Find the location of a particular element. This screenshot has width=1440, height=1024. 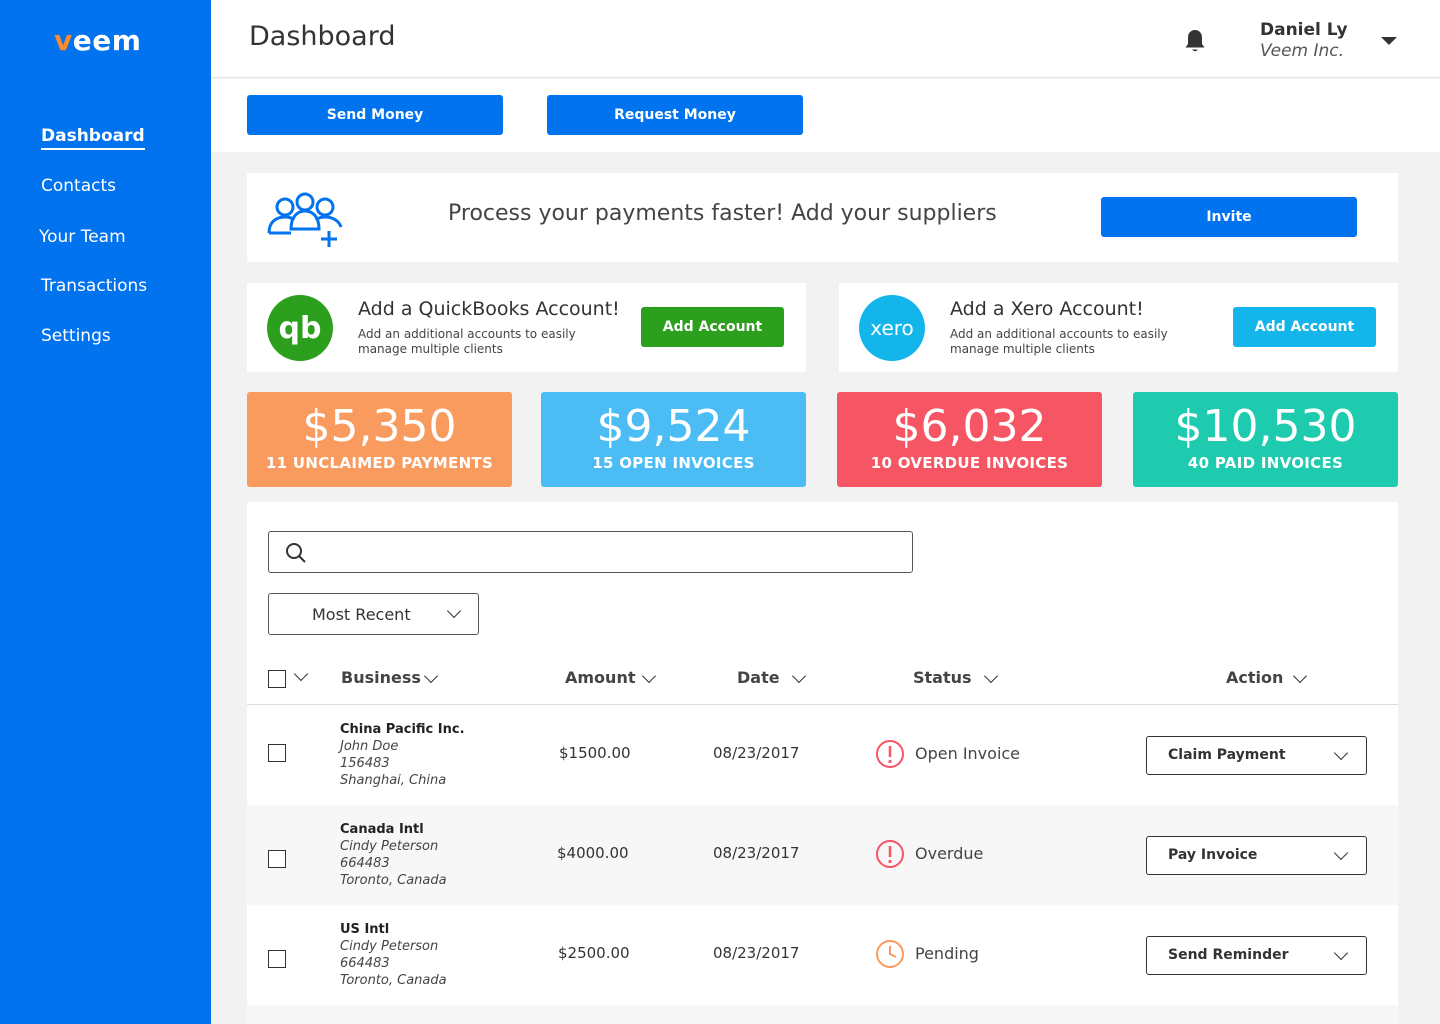

table-row is located at coordinates (822, 1014).